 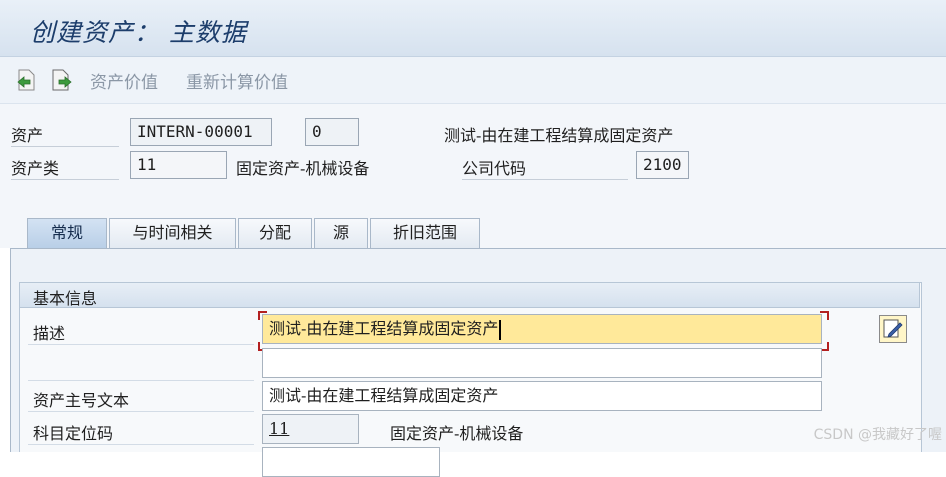 I want to click on tab-strip: 常规 与时间相关 分配 源 折旧范围, so click(x=473, y=232).